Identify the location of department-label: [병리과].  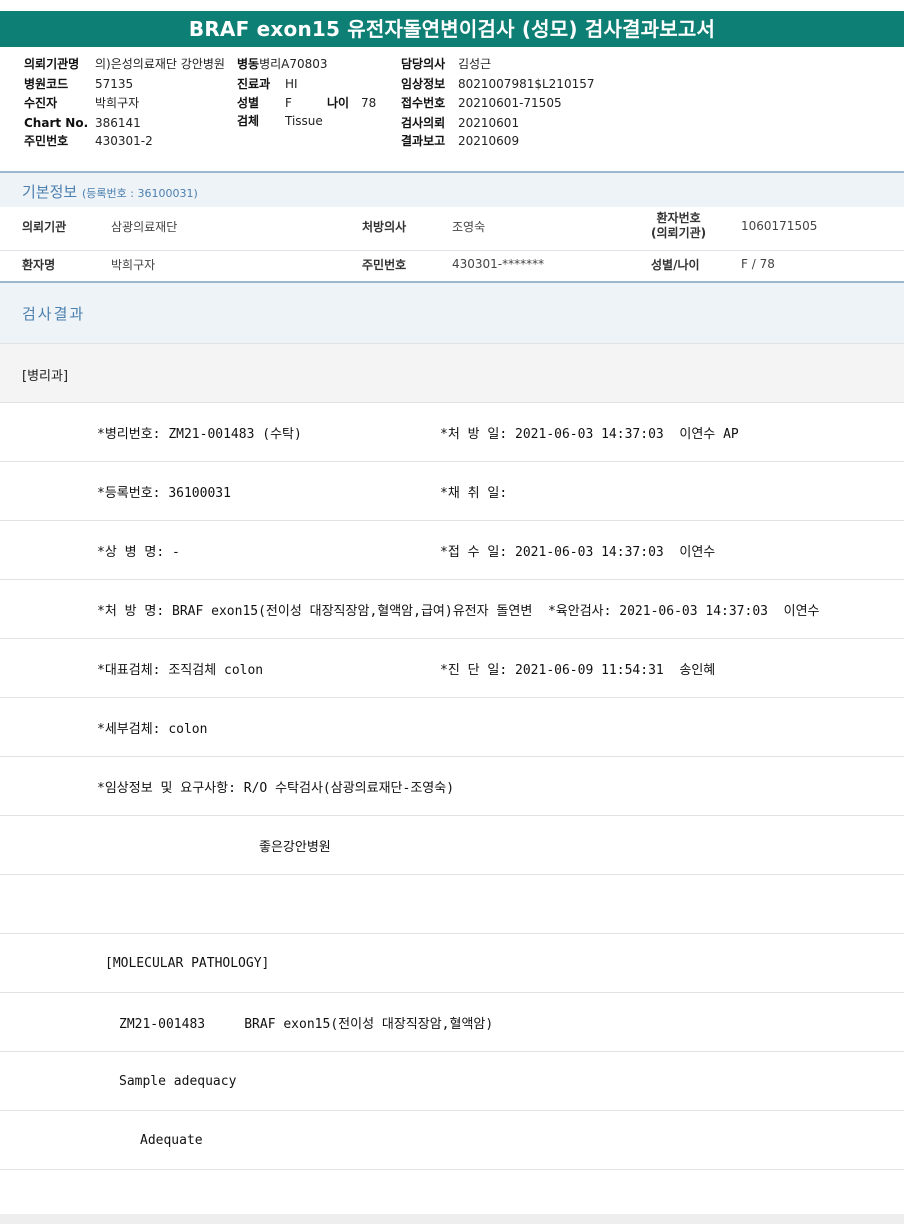
(45, 376).